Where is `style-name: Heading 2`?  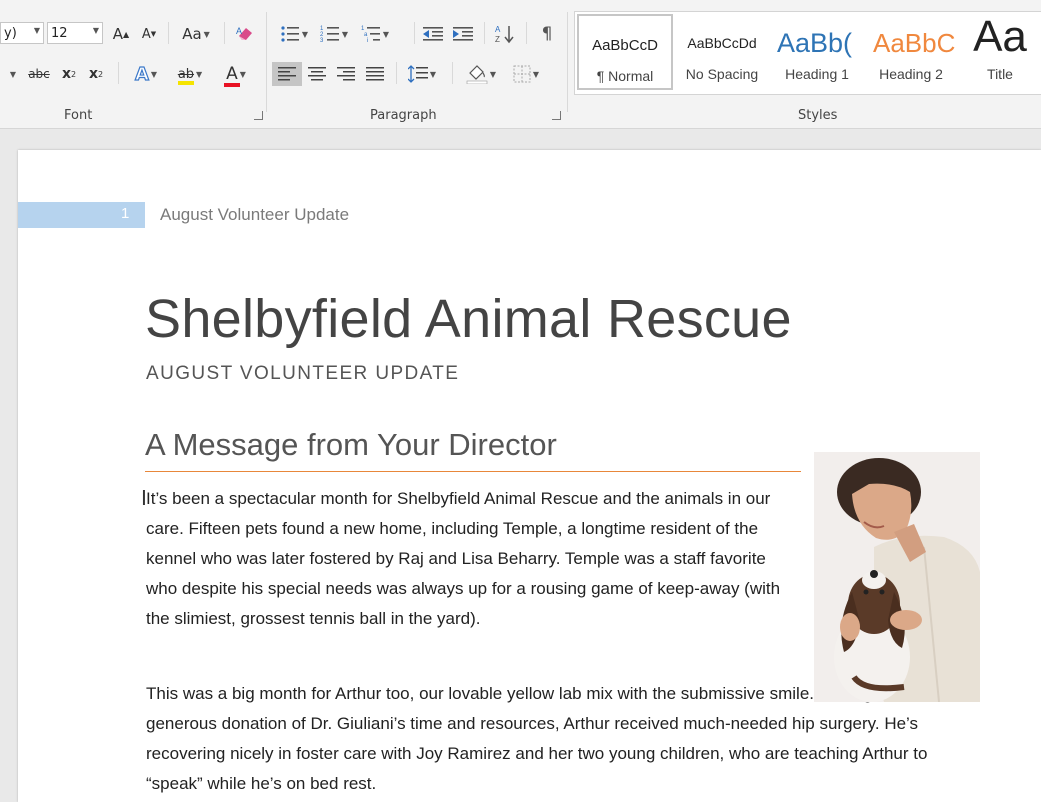 style-name: Heading 2 is located at coordinates (911, 74).